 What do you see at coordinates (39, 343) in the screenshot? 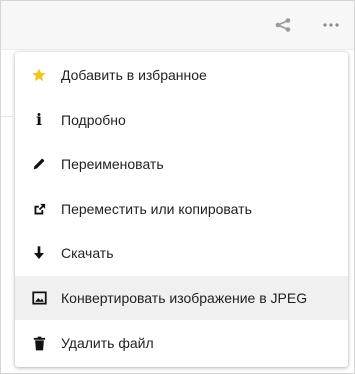
I see `trash-icon` at bounding box center [39, 343].